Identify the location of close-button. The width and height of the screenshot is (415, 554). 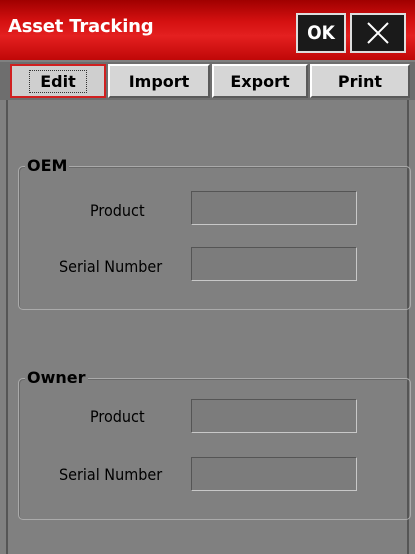
(378, 33).